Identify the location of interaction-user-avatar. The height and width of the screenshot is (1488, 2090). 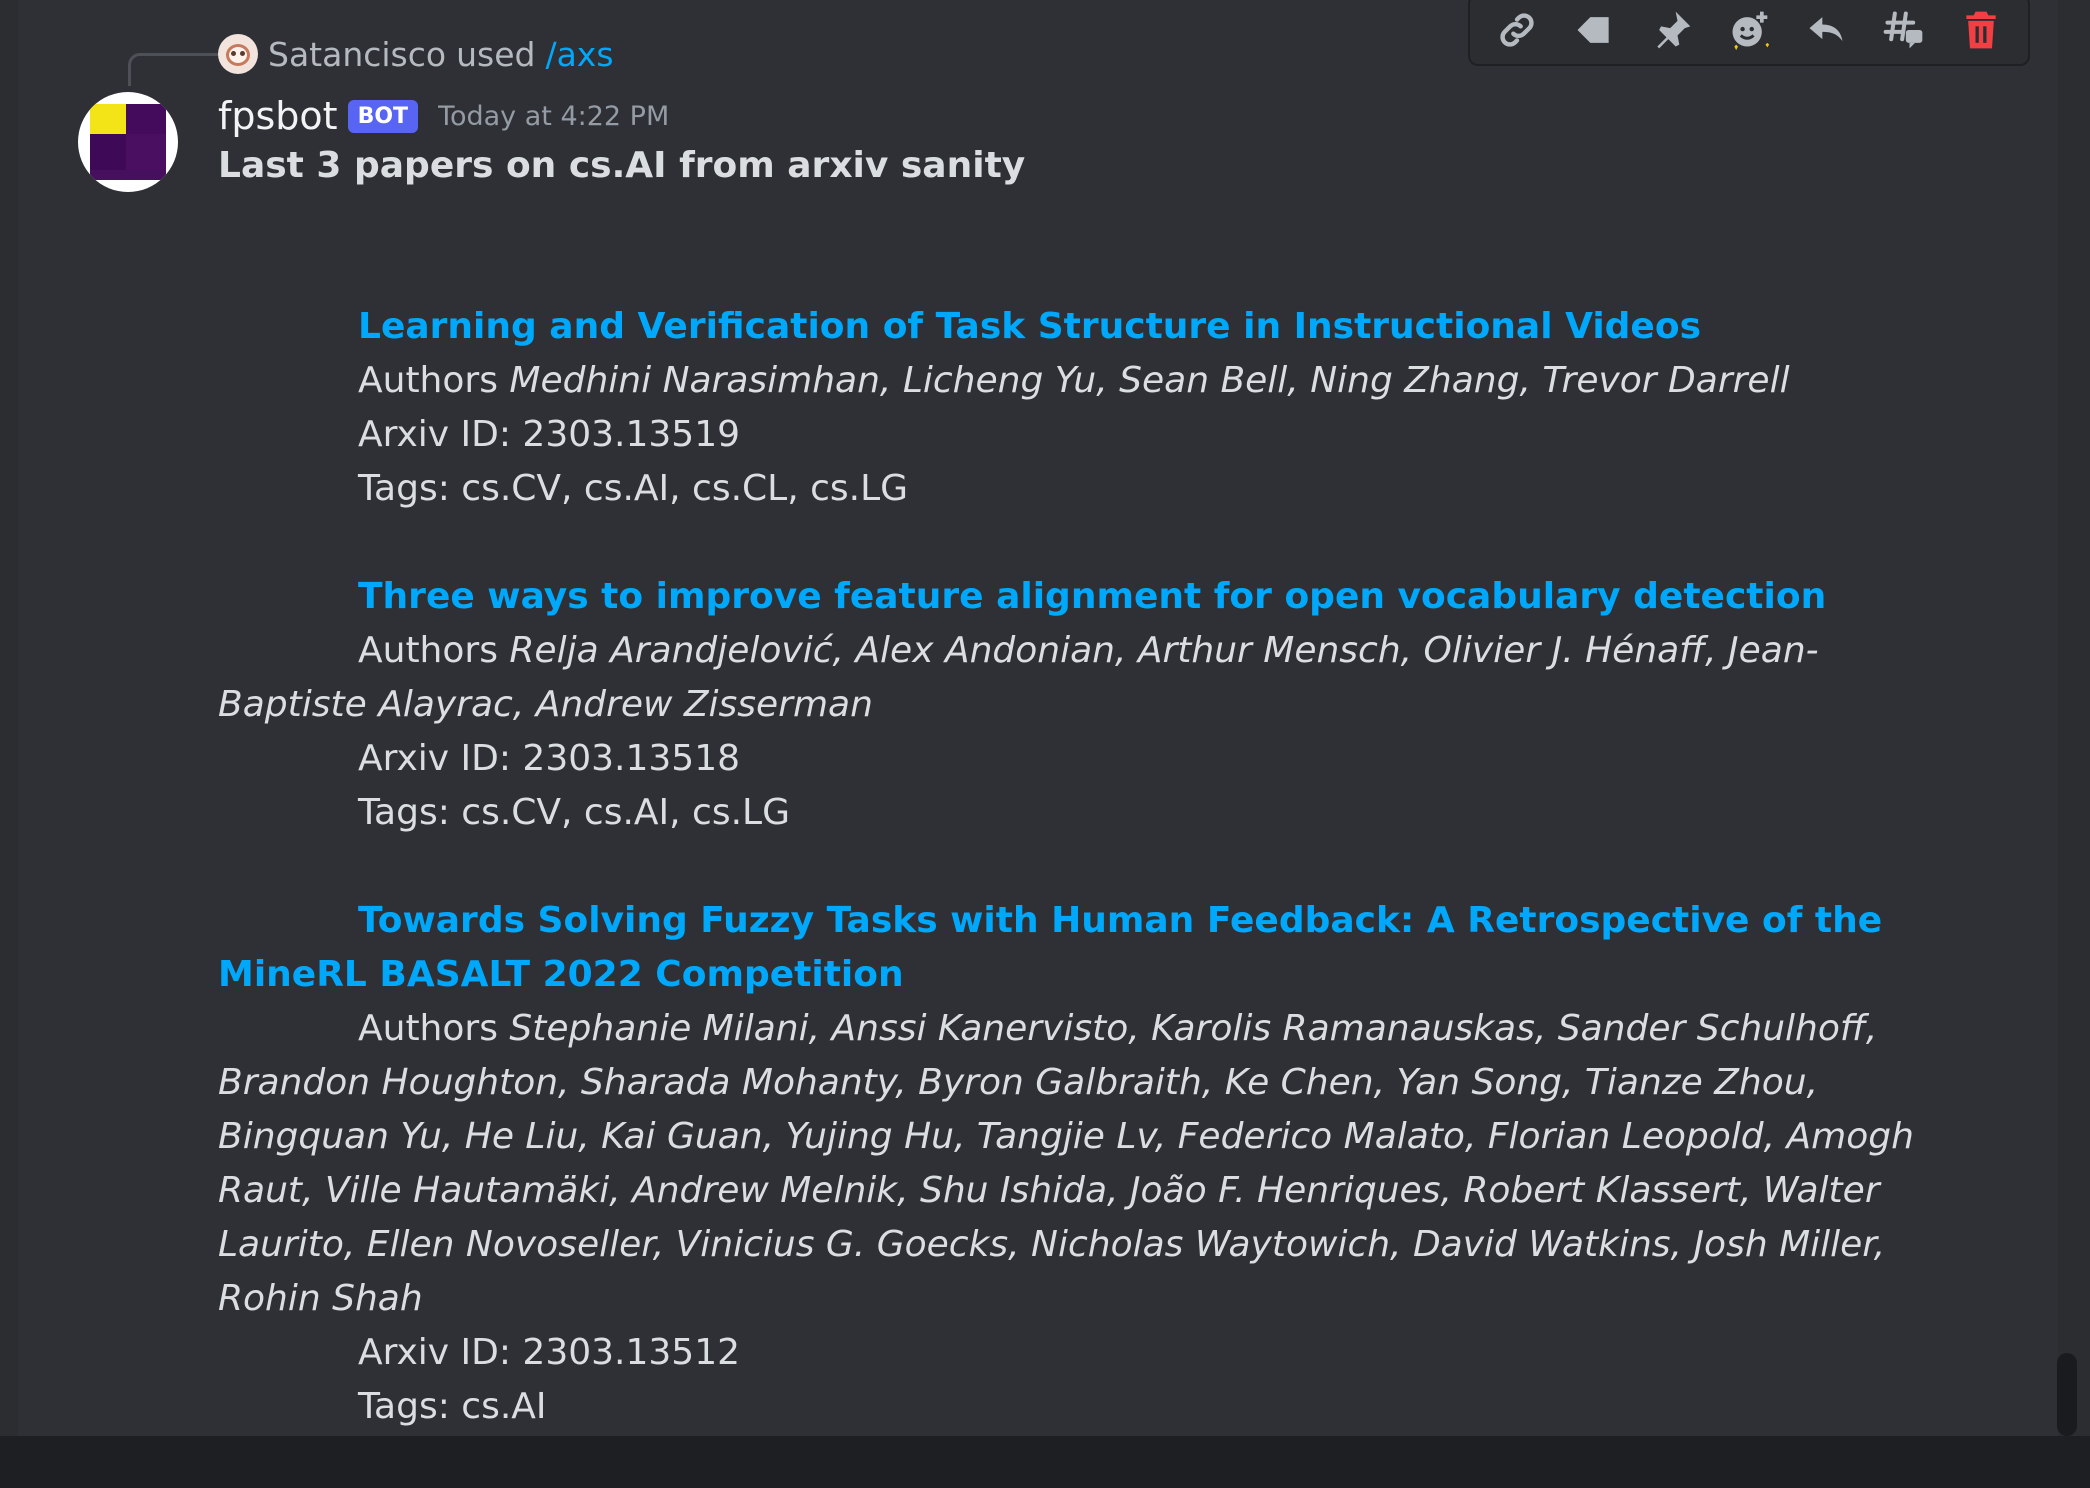
(238, 54).